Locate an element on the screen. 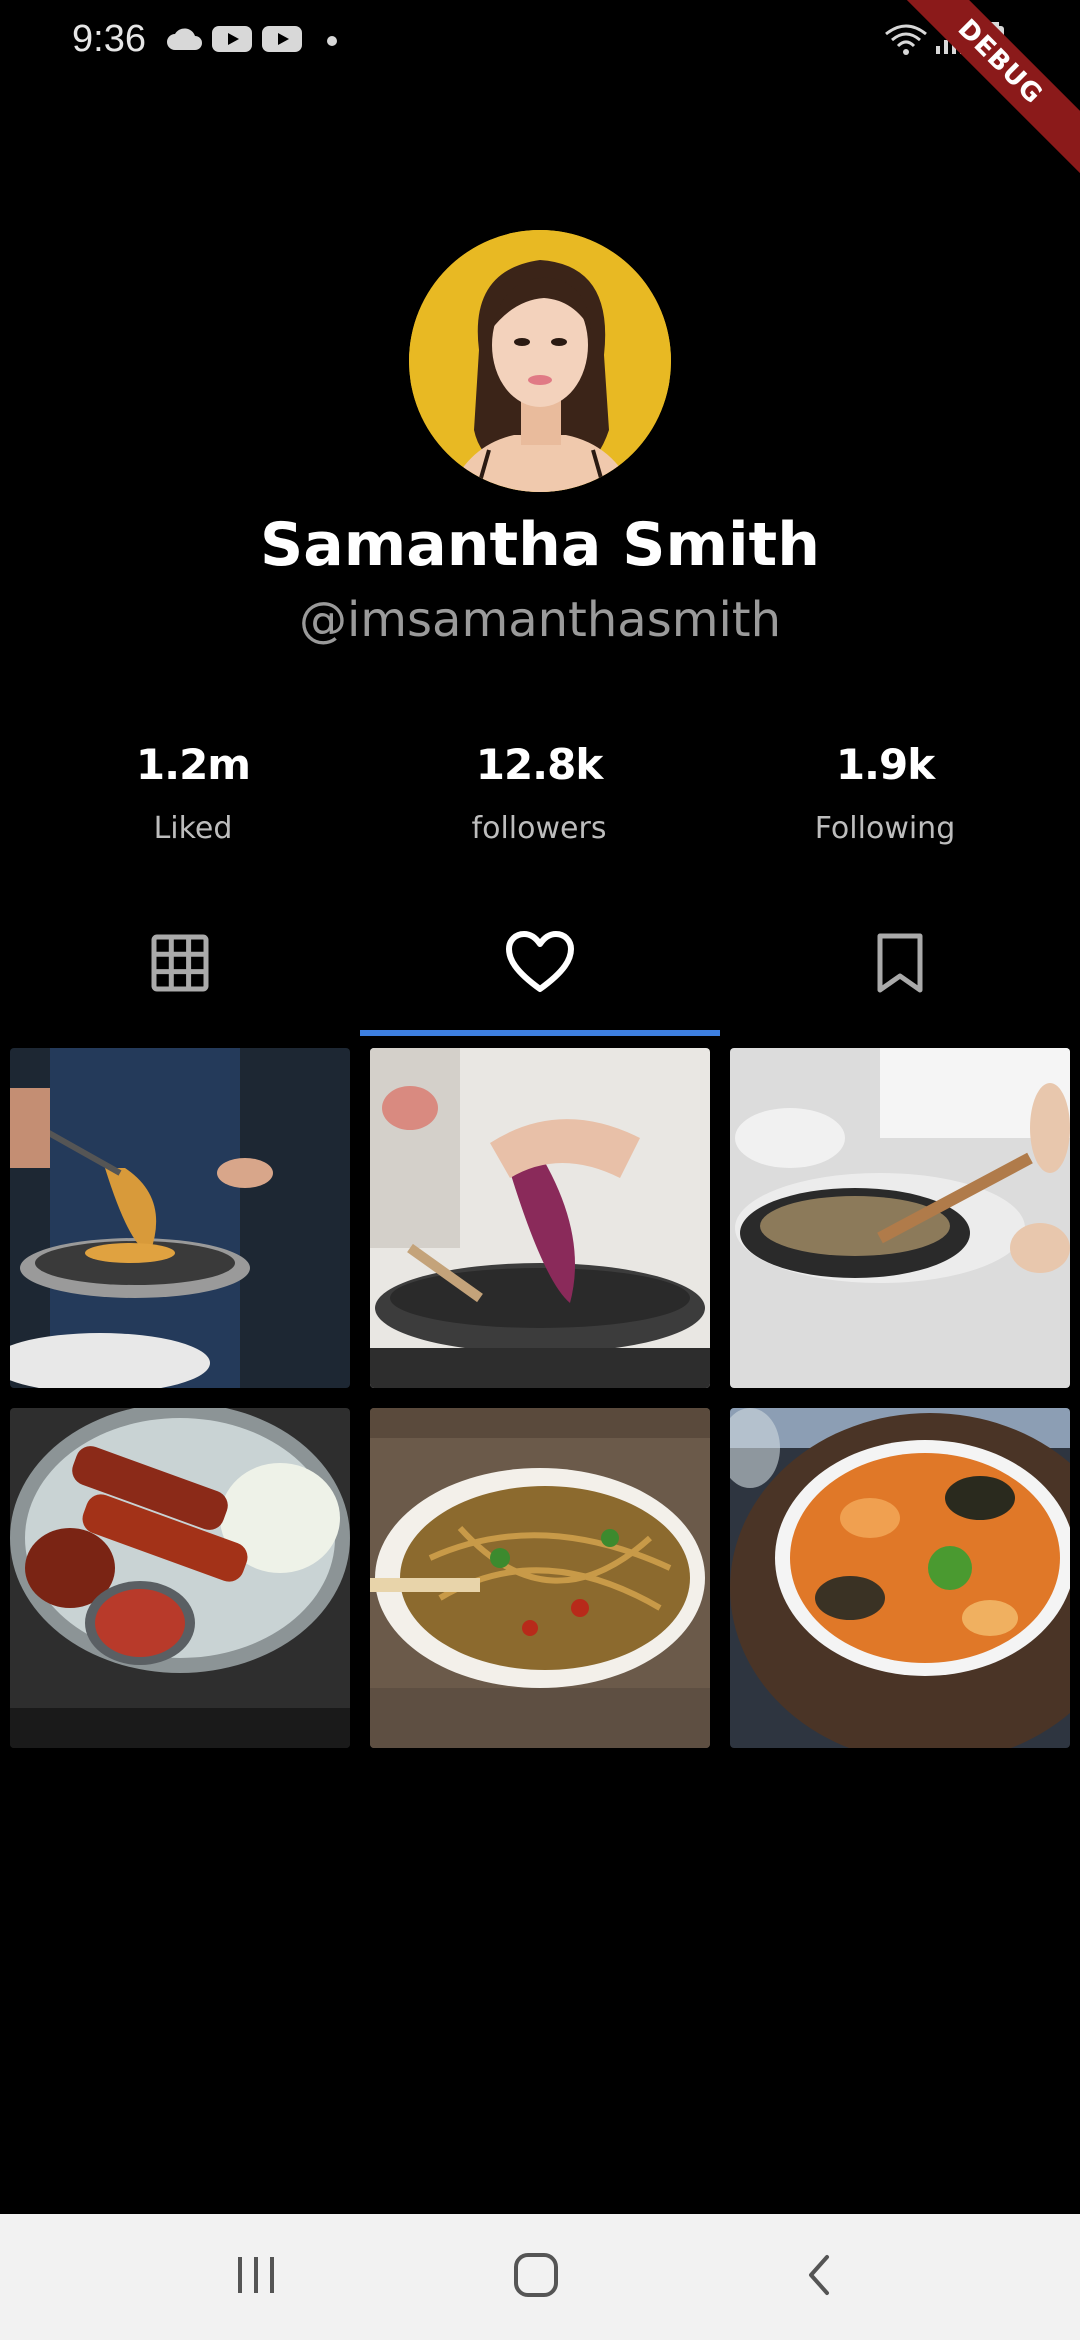  grid-icon is located at coordinates (180, 965).